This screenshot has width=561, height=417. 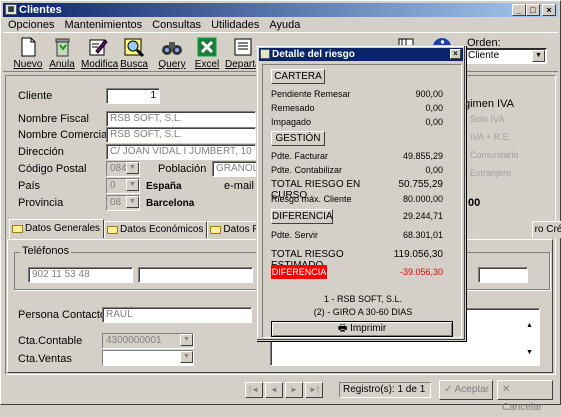 I want to click on menu-mantenimientos: Mantenimientos, so click(x=103, y=25).